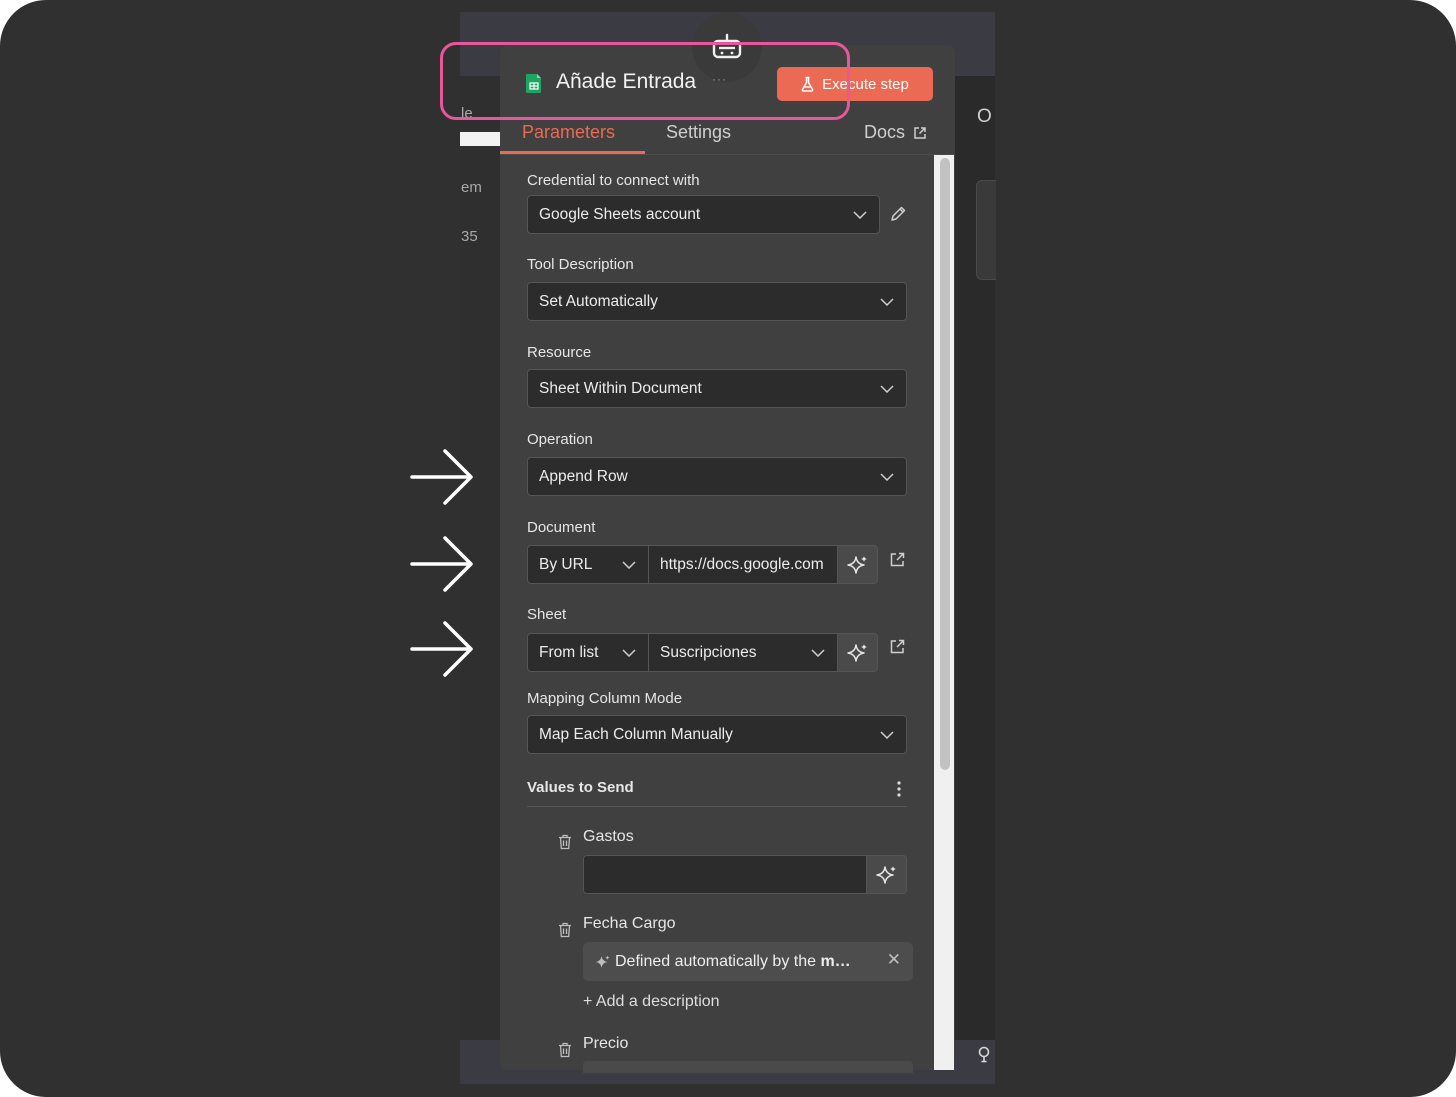  Describe the element at coordinates (629, 923) in the screenshot. I see `field-name-fecha-cargo: Fecha Cargo` at that location.